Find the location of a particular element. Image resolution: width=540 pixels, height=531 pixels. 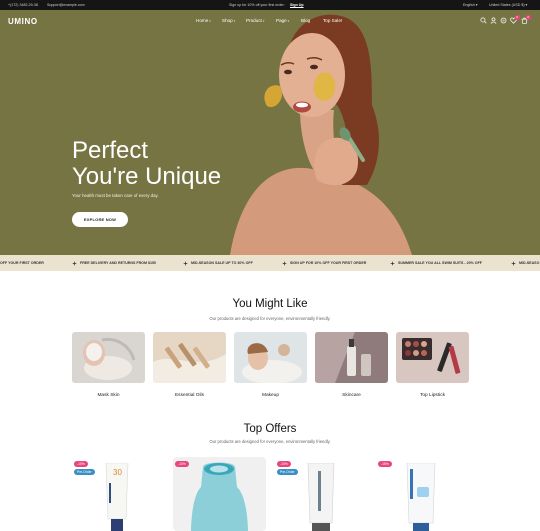

top-offers-title: Top Offers is located at coordinates (270, 429).